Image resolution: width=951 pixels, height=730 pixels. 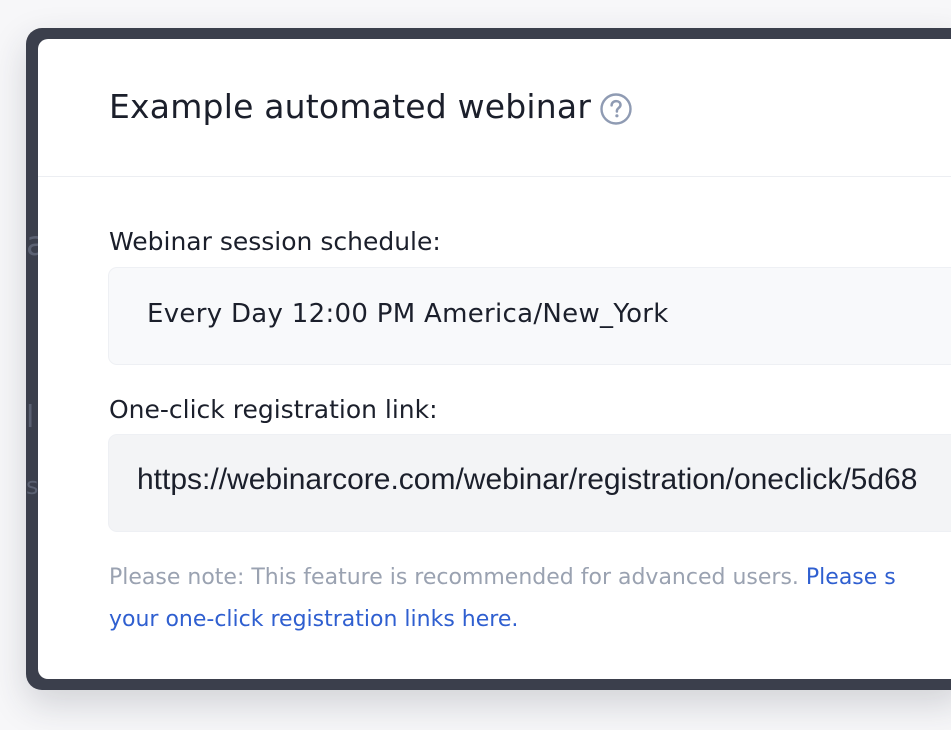 I want to click on schedule-label: Webinar session schedule:, so click(x=275, y=241).